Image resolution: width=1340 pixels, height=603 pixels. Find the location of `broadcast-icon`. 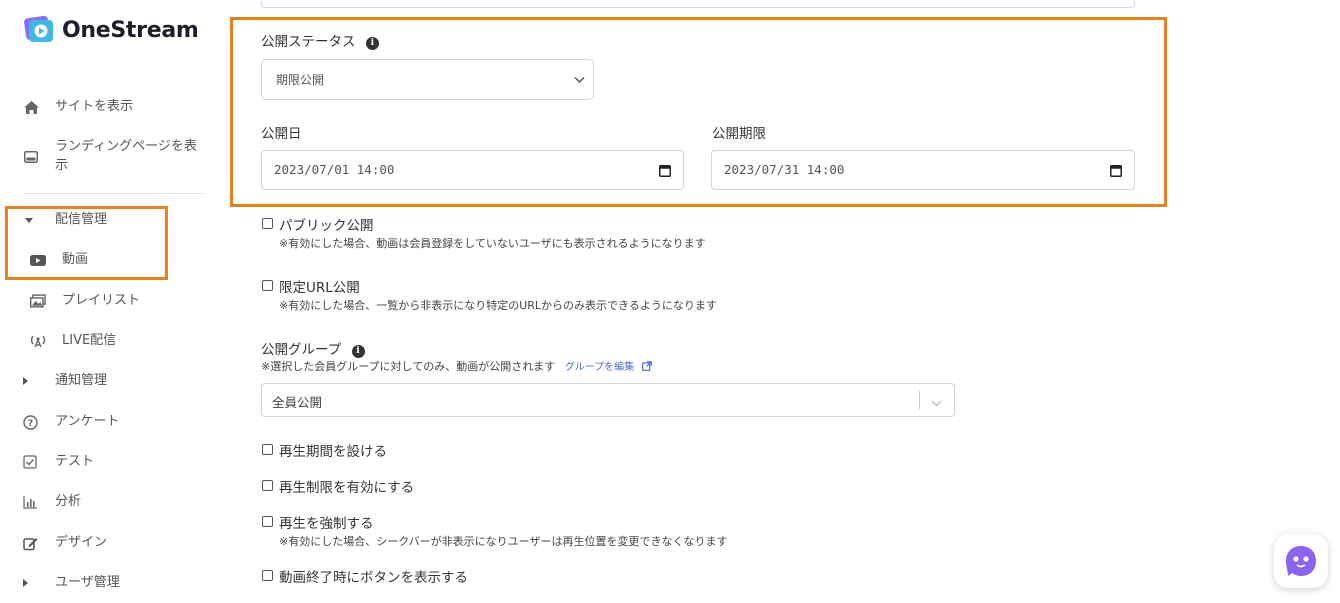

broadcast-icon is located at coordinates (38, 341).